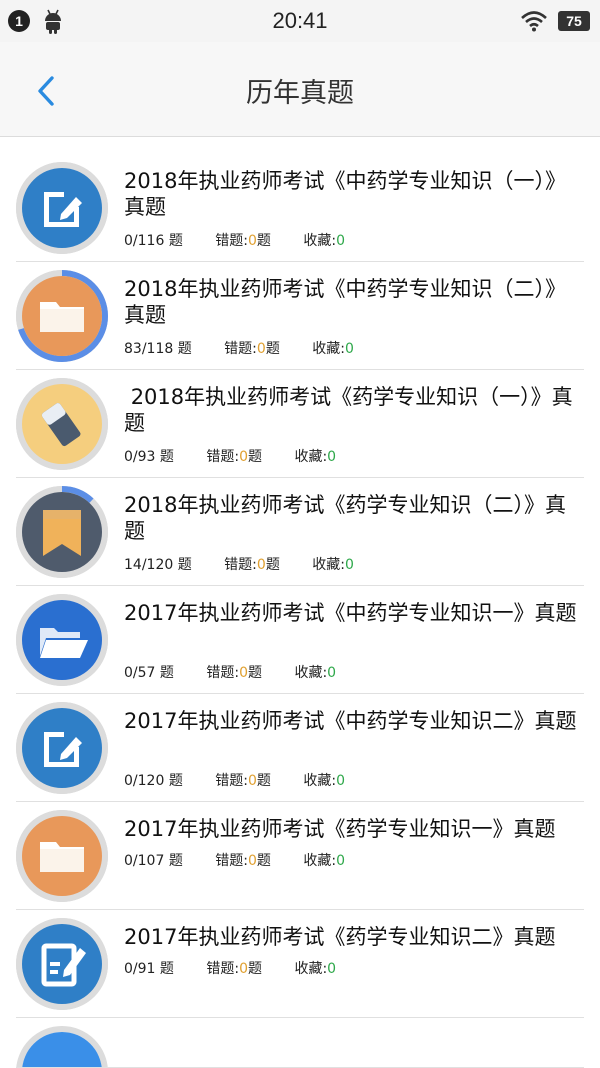 The height and width of the screenshot is (1068, 600). I want to click on exam-stats: 14/120 题 错题:0题 收藏:0, so click(239, 564).